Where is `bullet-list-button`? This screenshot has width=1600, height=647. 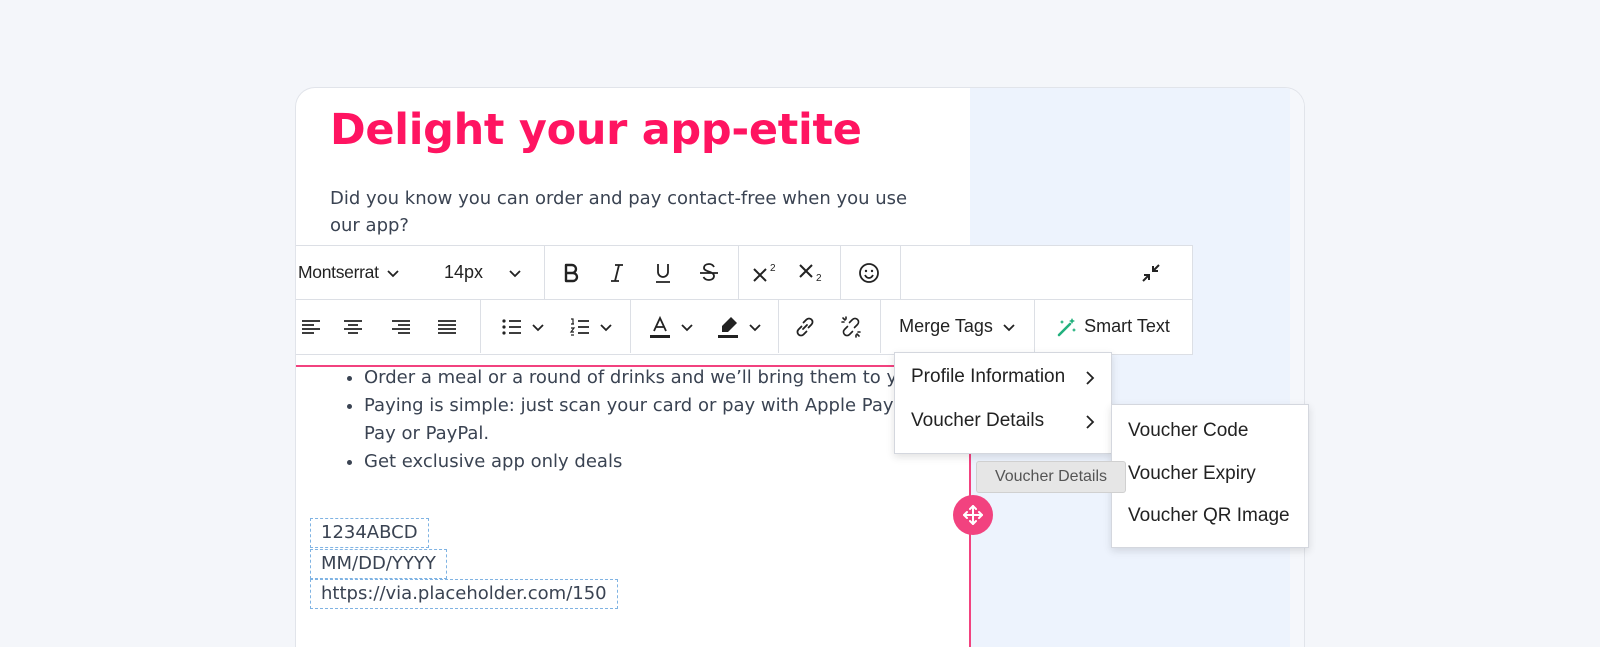
bullet-list-button is located at coordinates (523, 326).